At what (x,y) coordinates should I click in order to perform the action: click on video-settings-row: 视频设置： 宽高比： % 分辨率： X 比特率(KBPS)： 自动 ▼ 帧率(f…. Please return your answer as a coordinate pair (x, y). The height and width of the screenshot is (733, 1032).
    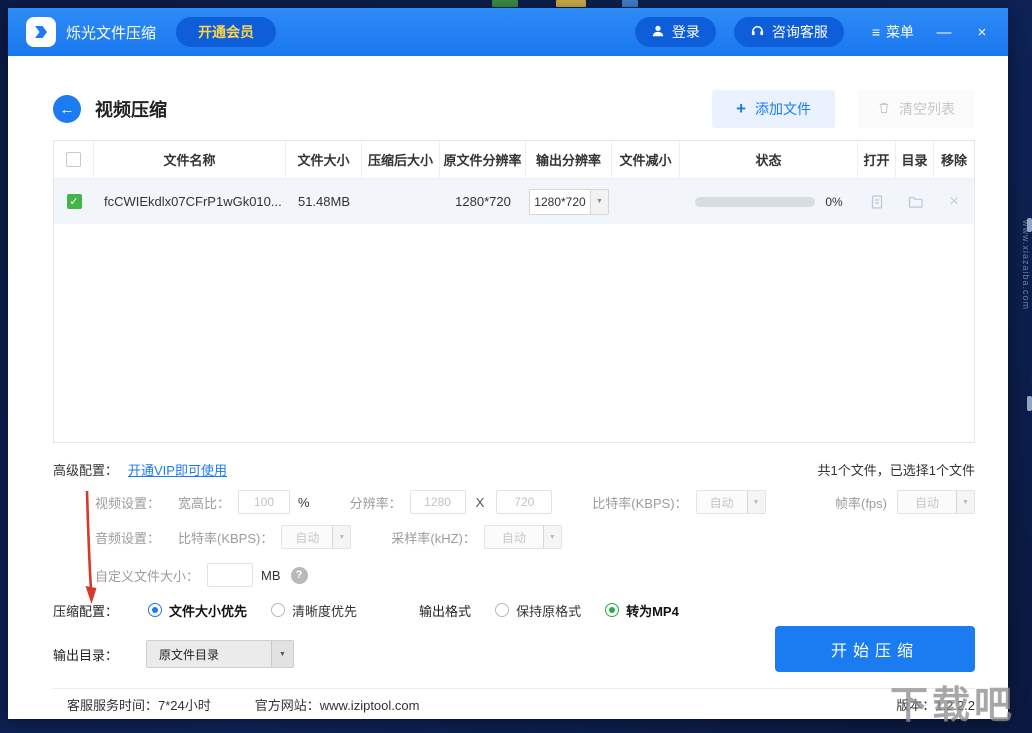
    Looking at the image, I should click on (514, 502).